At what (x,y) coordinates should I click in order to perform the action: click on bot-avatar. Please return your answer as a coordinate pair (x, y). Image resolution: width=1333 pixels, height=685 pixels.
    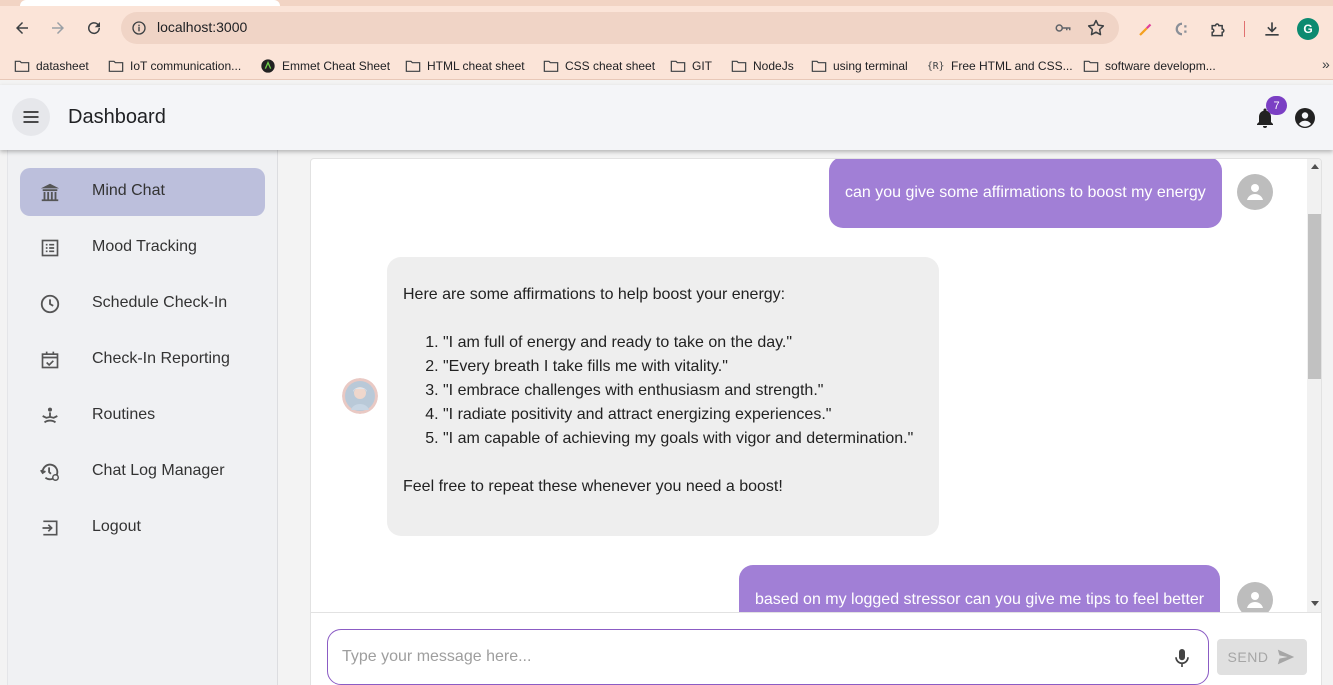
    Looking at the image, I should click on (360, 396).